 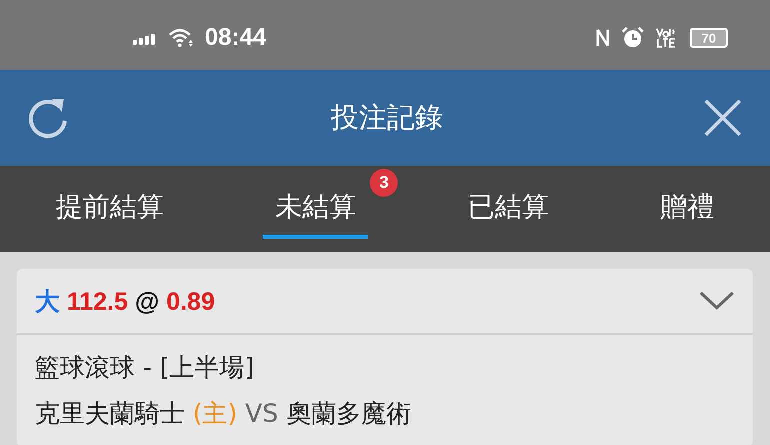 What do you see at coordinates (384, 183) in the screenshot?
I see `count-badge: 3` at bounding box center [384, 183].